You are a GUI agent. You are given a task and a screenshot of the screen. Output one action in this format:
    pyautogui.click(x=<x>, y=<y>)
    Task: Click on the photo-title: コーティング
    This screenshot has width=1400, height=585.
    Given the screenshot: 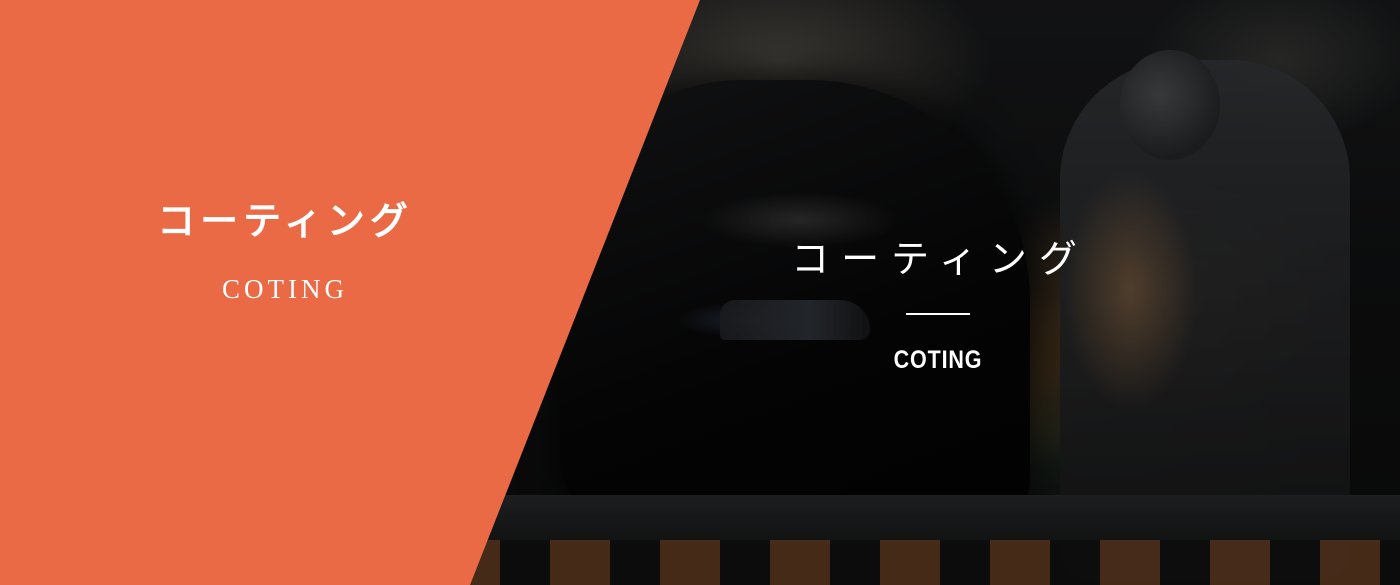 What is the action you would take?
    pyautogui.click(x=940, y=259)
    